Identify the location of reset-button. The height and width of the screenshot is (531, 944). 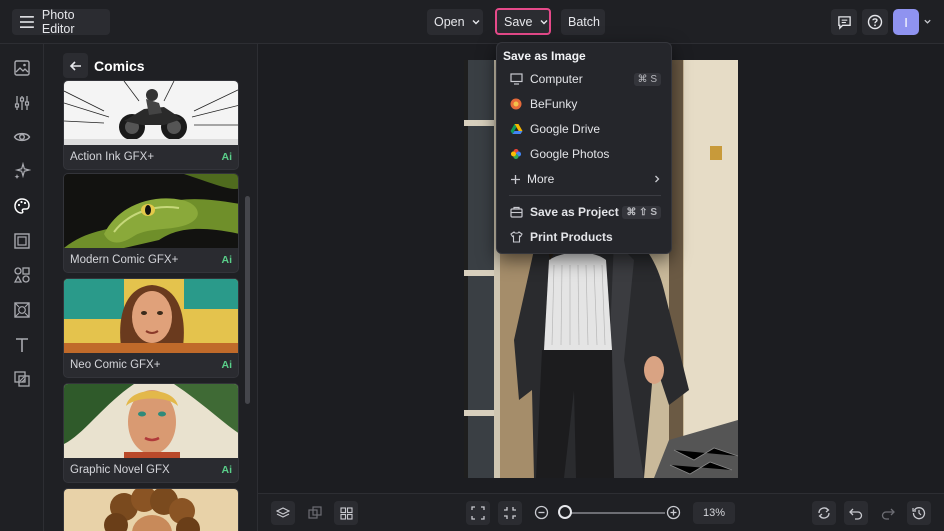
(824, 513).